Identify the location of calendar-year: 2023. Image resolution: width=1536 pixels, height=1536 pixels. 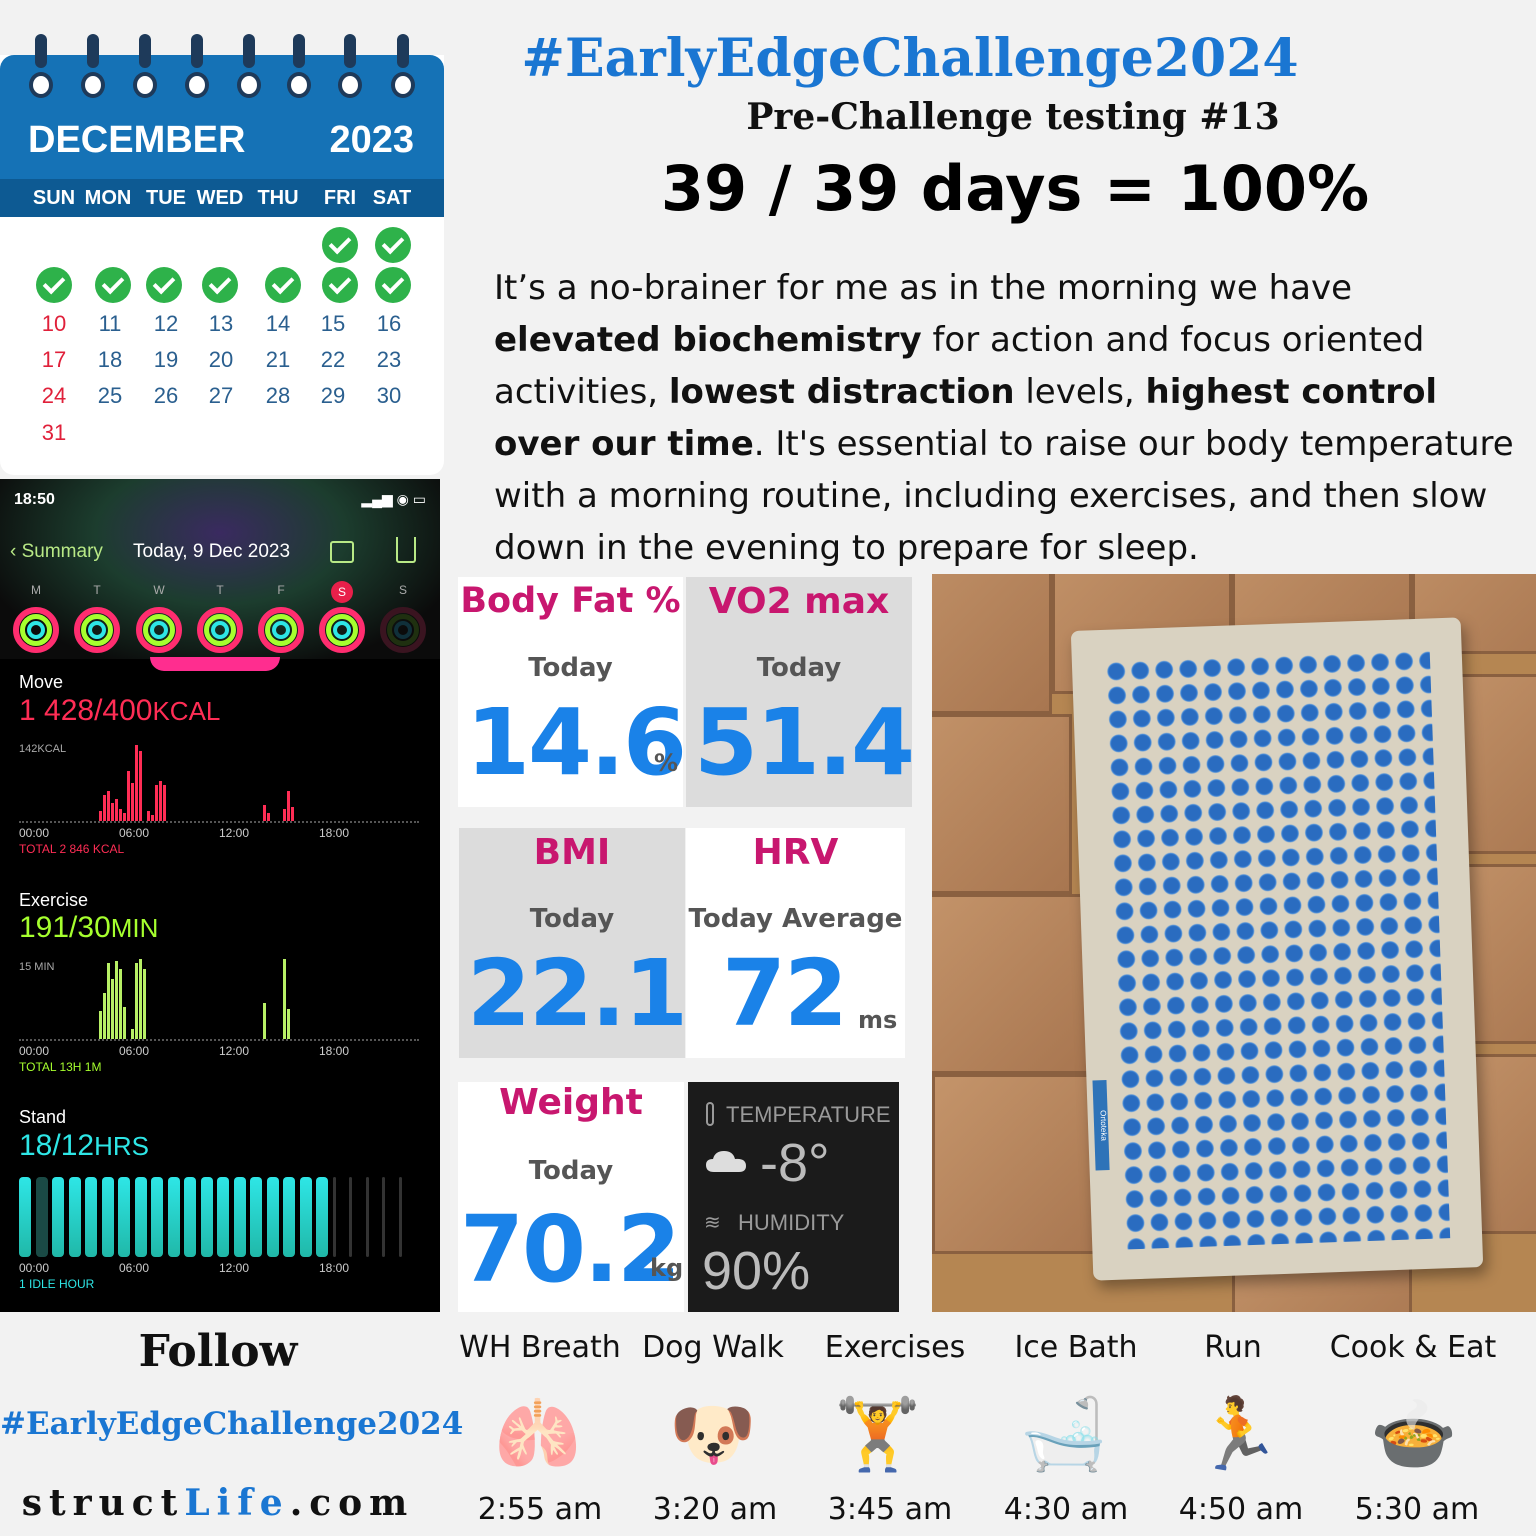
(371, 140).